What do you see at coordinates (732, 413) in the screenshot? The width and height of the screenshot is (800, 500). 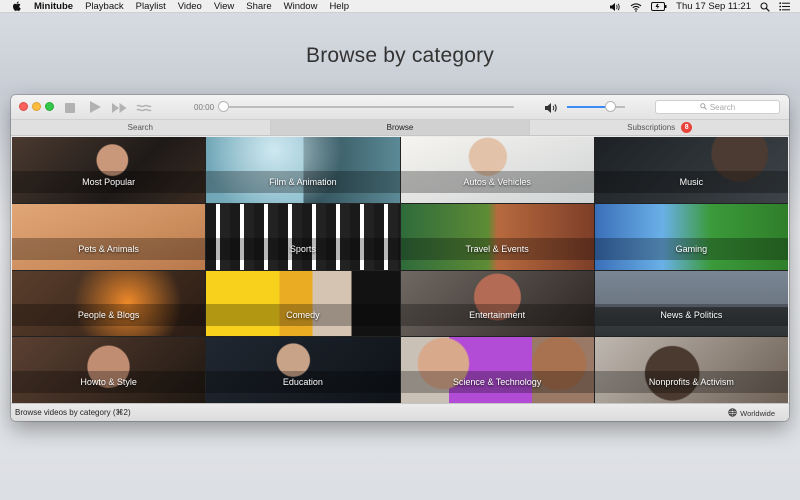 I see `globe-icon` at bounding box center [732, 413].